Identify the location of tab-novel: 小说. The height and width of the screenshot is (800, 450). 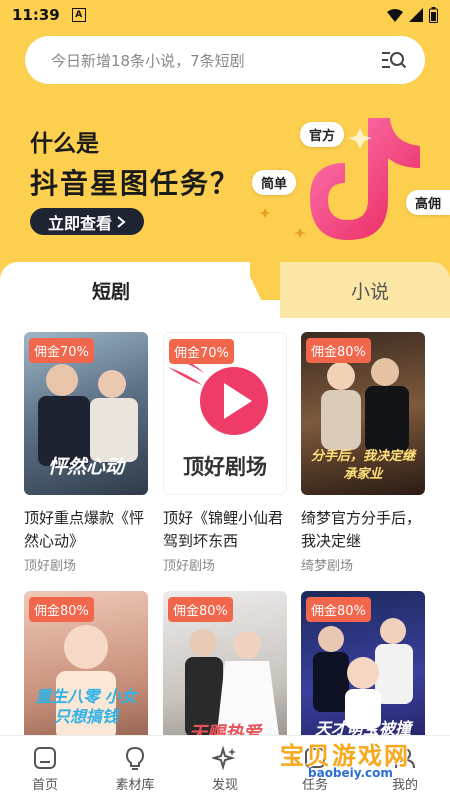
(365, 290).